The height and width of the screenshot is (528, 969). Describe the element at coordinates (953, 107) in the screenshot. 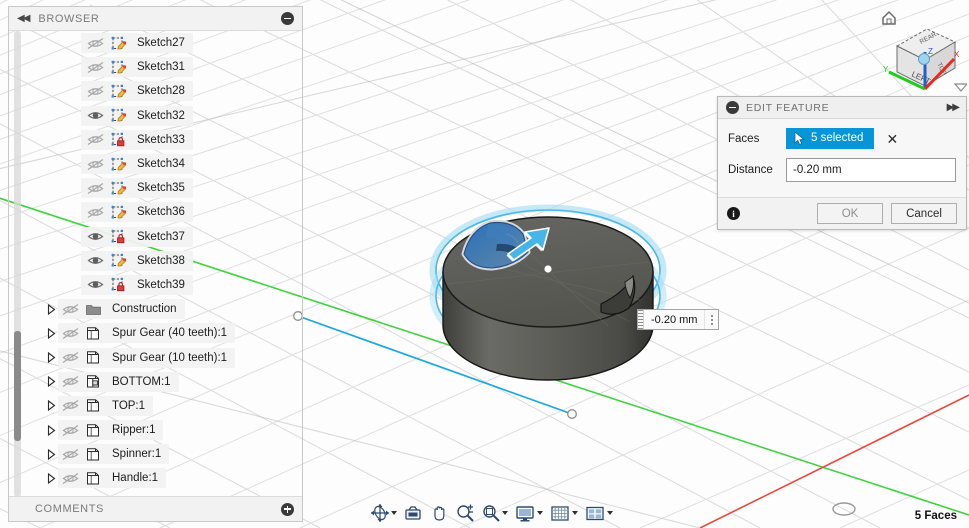

I see `expand-right-icon: ▶▶` at that location.